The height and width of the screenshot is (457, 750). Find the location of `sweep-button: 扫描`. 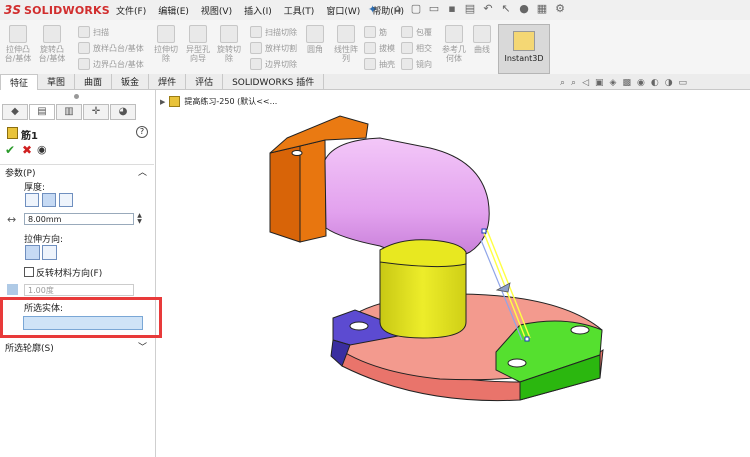

sweep-button: 扫描 is located at coordinates (93, 32).